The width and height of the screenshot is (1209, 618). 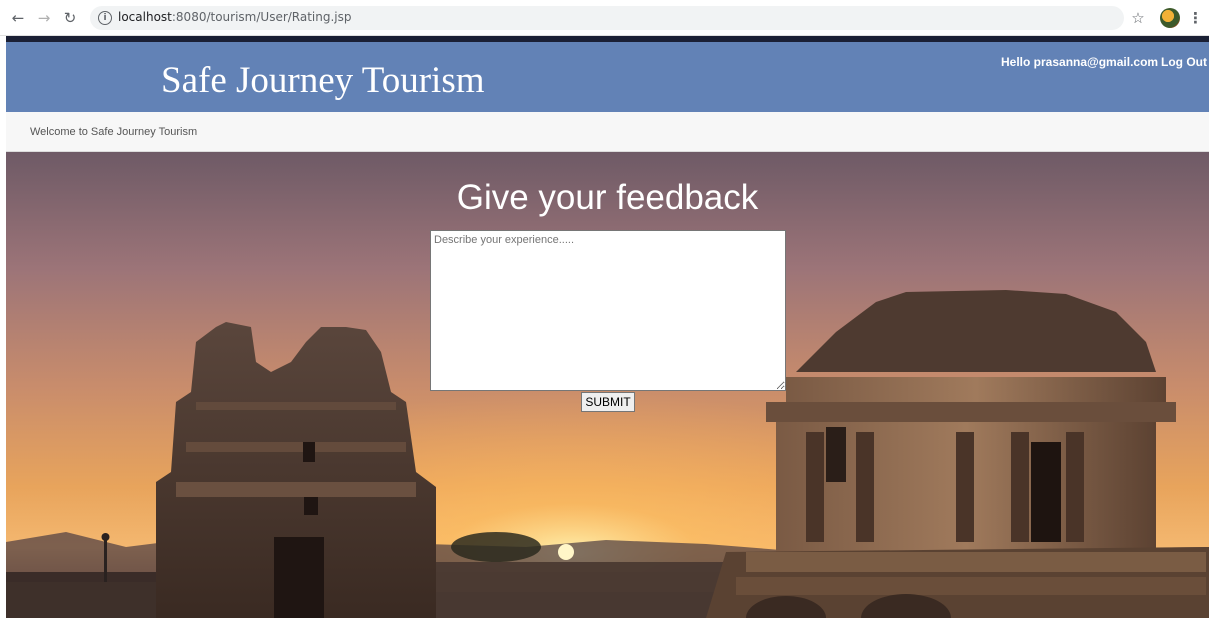 What do you see at coordinates (114, 132) in the screenshot?
I see `welcome-text: Welcome to Safe Journey Tourism` at bounding box center [114, 132].